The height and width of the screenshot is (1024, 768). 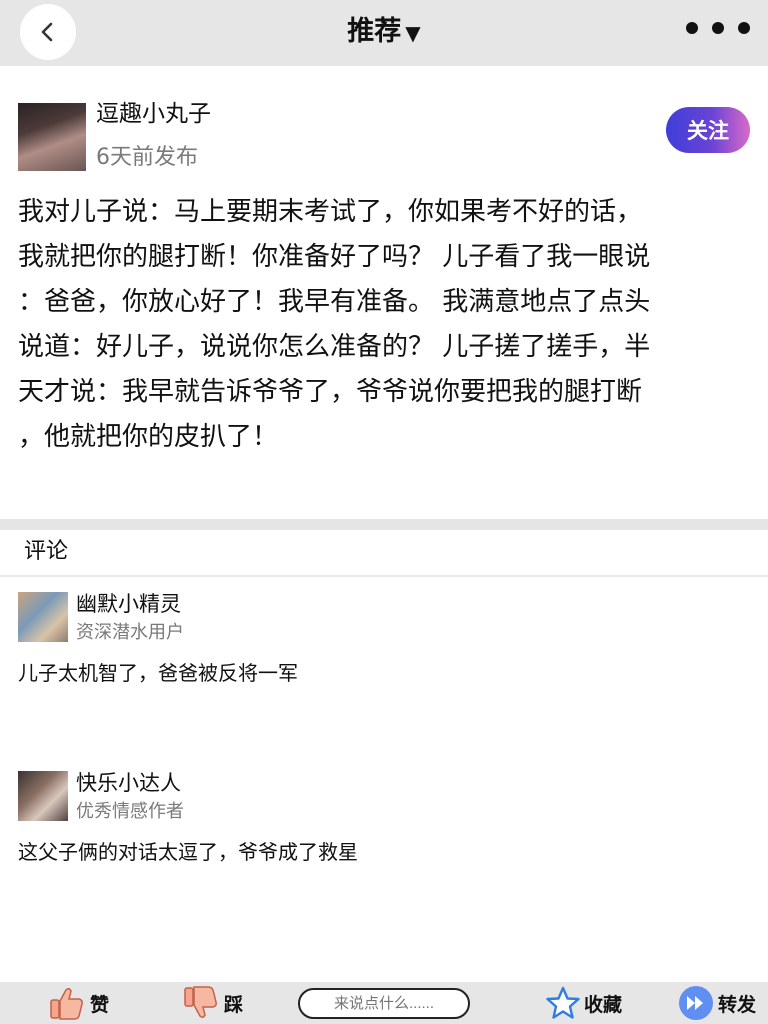 I want to click on post-line: 说道：好儿子，说说你怎么准备的？ 儿子搓了搓手，半, so click(x=334, y=347).